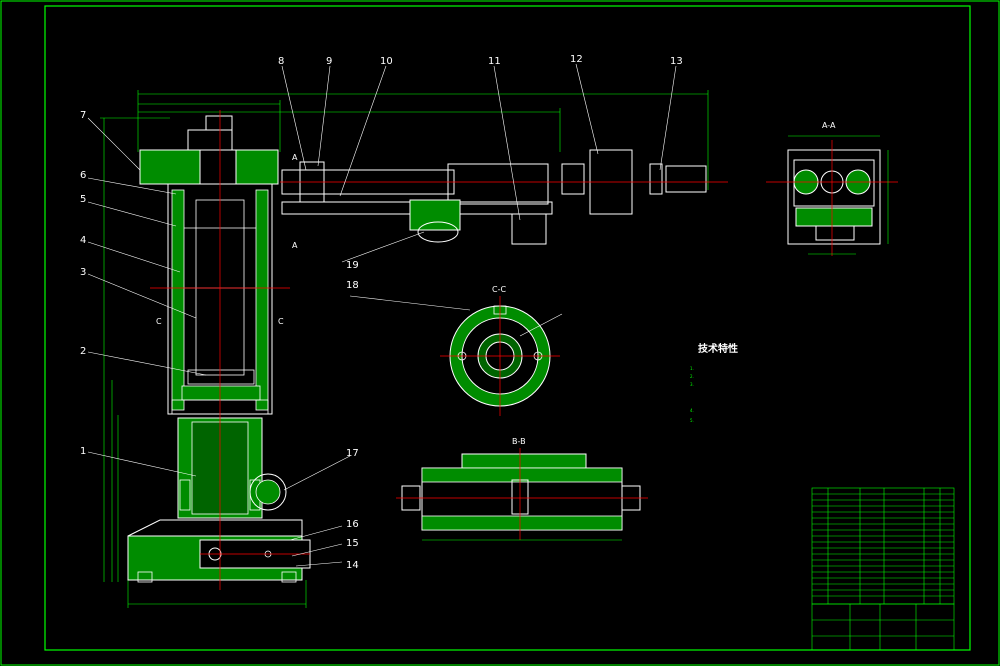 Image resolution: width=1000 pixels, height=666 pixels. I want to click on top-cap-block, so click(209, 153).